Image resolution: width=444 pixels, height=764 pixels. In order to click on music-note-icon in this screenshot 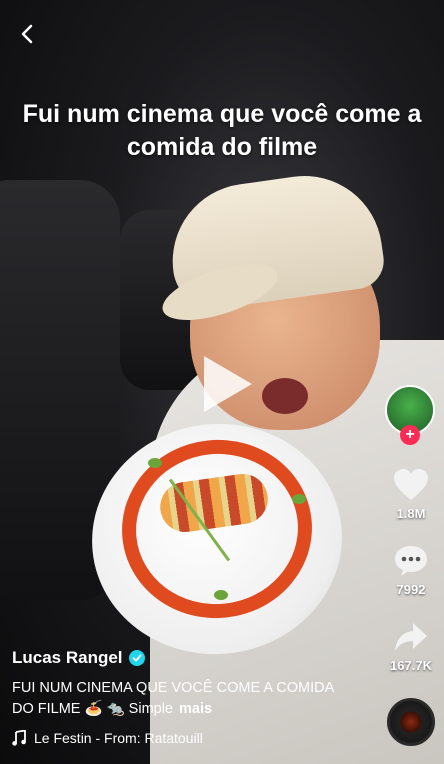, I will do `click(19, 738)`.